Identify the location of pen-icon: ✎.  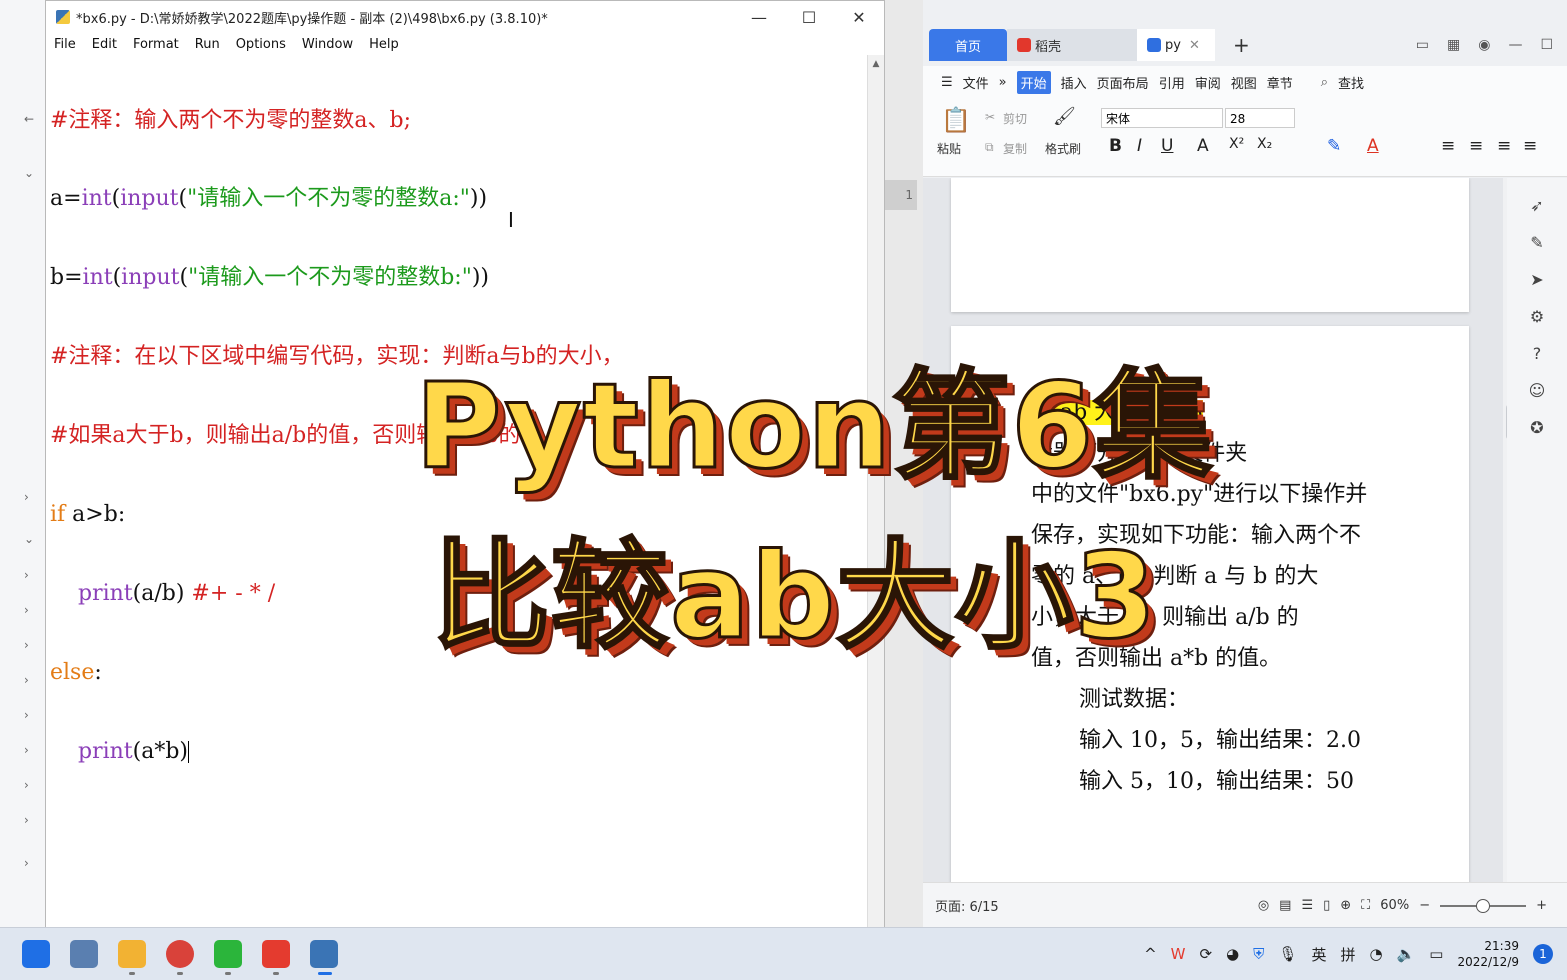
(1537, 242).